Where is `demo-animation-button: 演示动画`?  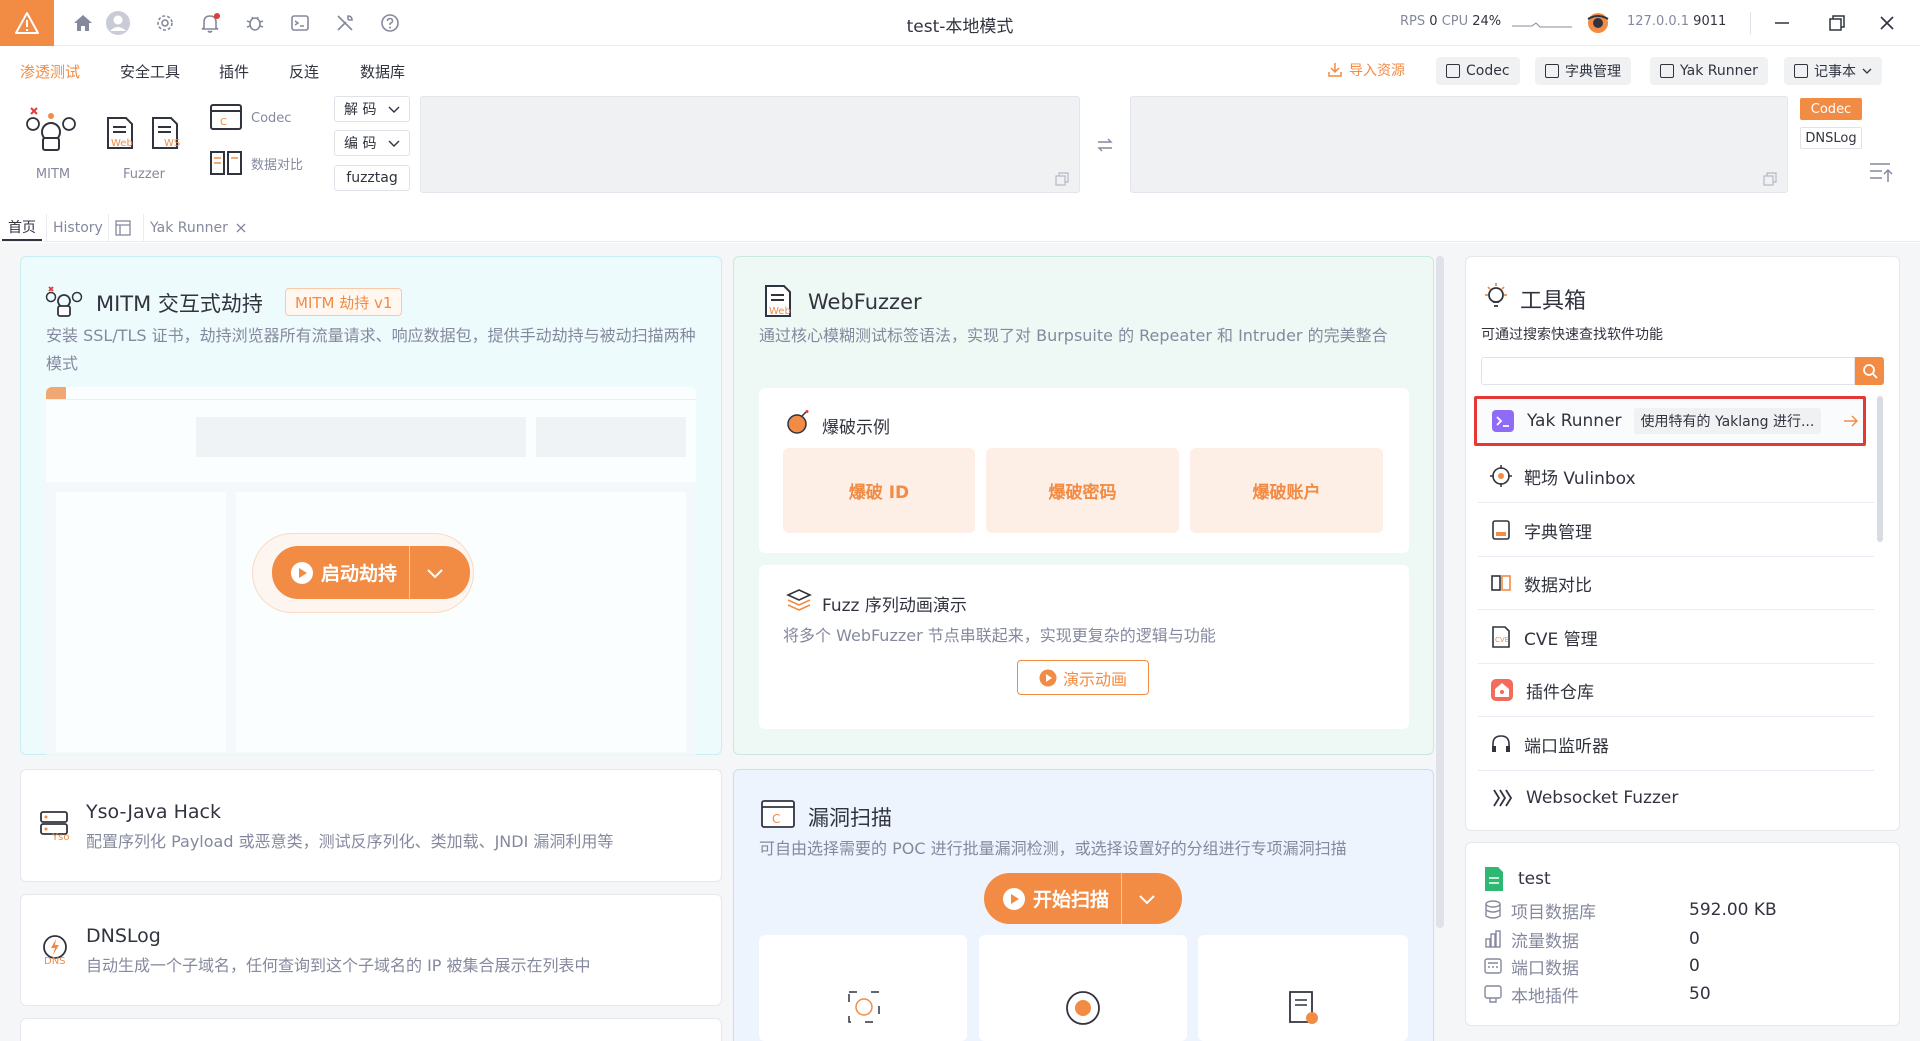
demo-animation-button: 演示动画 is located at coordinates (1083, 677).